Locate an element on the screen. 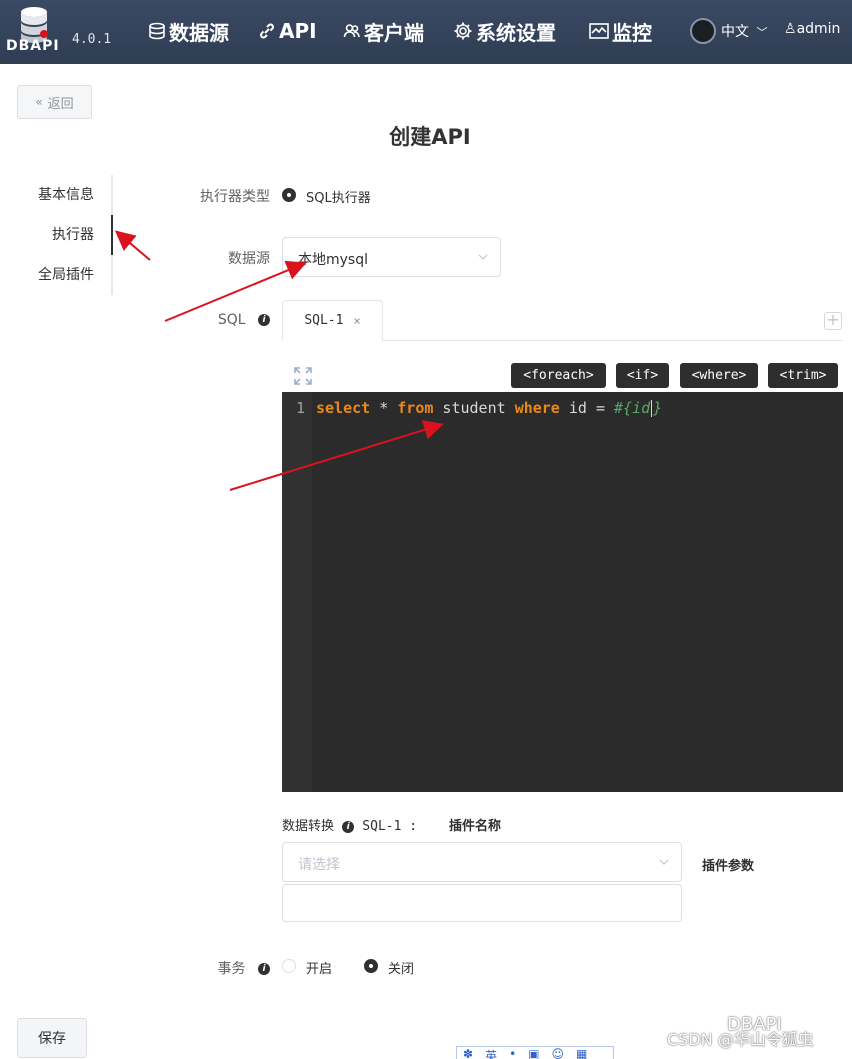 Image resolution: width=852 pixels, height=1059 pixels. nav-datasource: 数据源 is located at coordinates (188, 31).